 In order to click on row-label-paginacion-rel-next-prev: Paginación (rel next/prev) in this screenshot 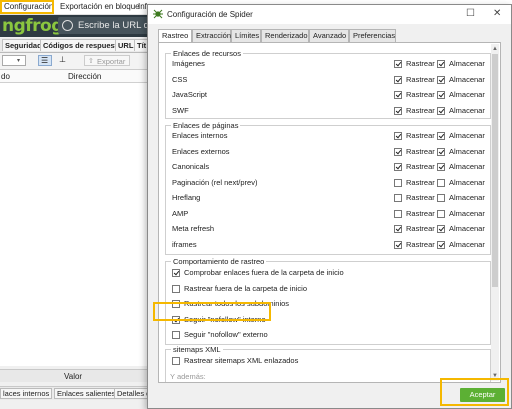, I will do `click(215, 182)`.